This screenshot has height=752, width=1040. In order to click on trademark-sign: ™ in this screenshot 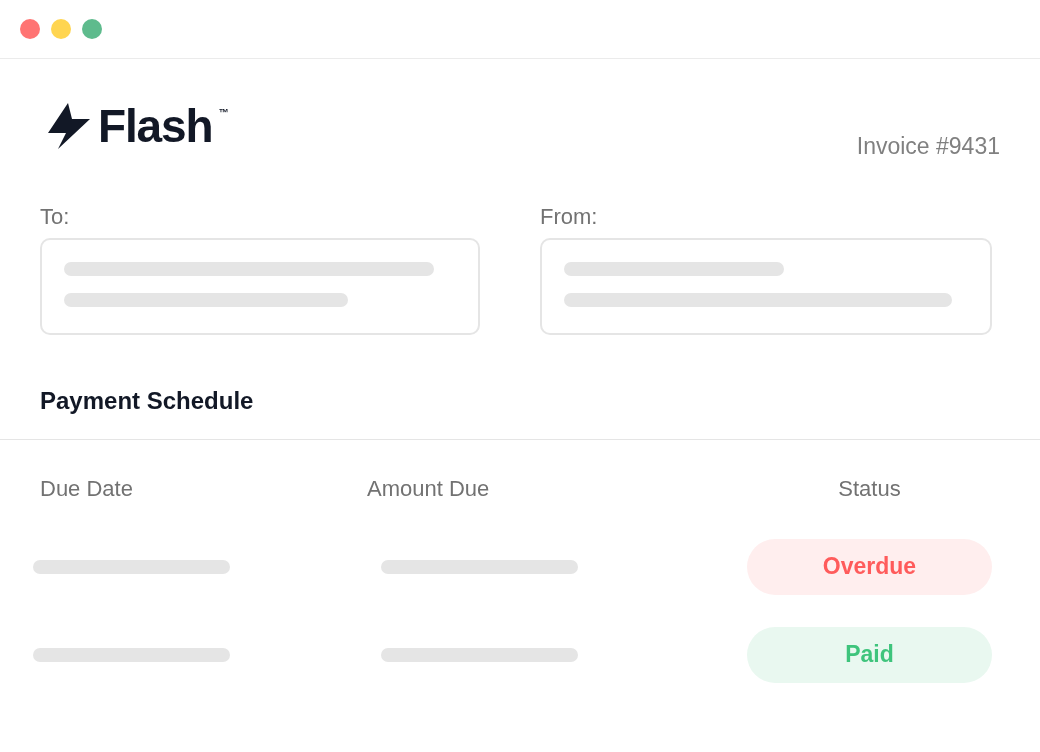, I will do `click(223, 113)`.